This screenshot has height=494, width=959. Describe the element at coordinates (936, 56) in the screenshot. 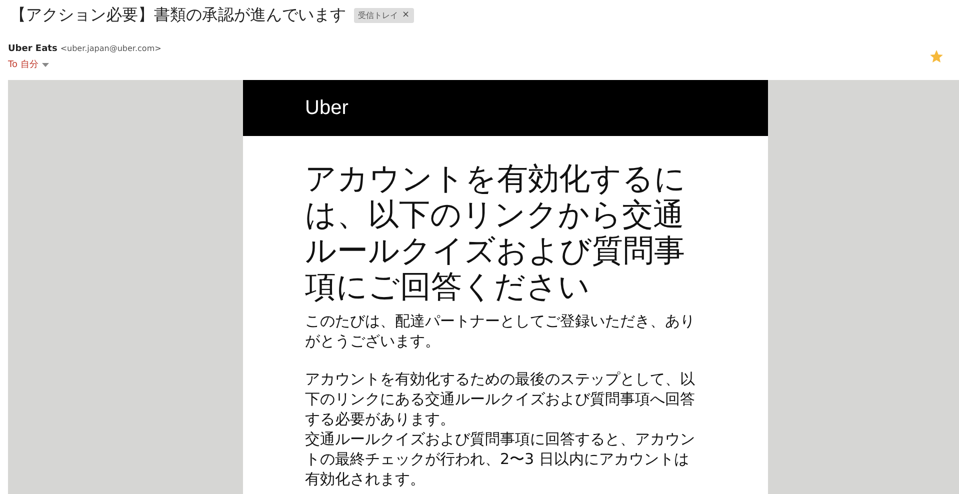

I see `star-icon` at that location.